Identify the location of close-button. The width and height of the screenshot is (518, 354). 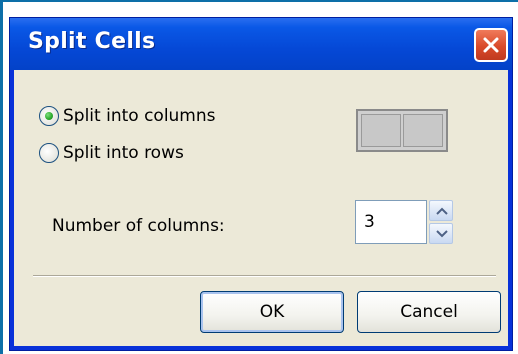
(491, 45).